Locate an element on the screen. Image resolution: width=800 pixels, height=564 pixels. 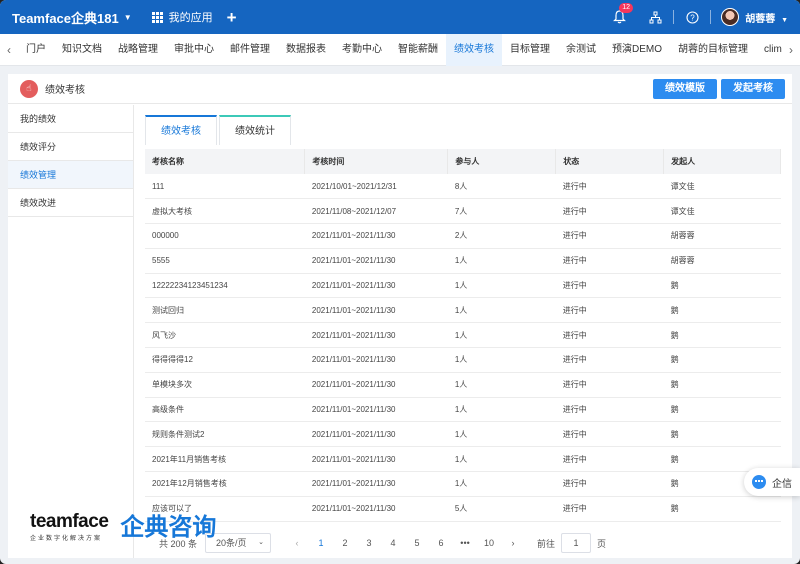
chat-float-button: 企信 is located at coordinates (772, 482).